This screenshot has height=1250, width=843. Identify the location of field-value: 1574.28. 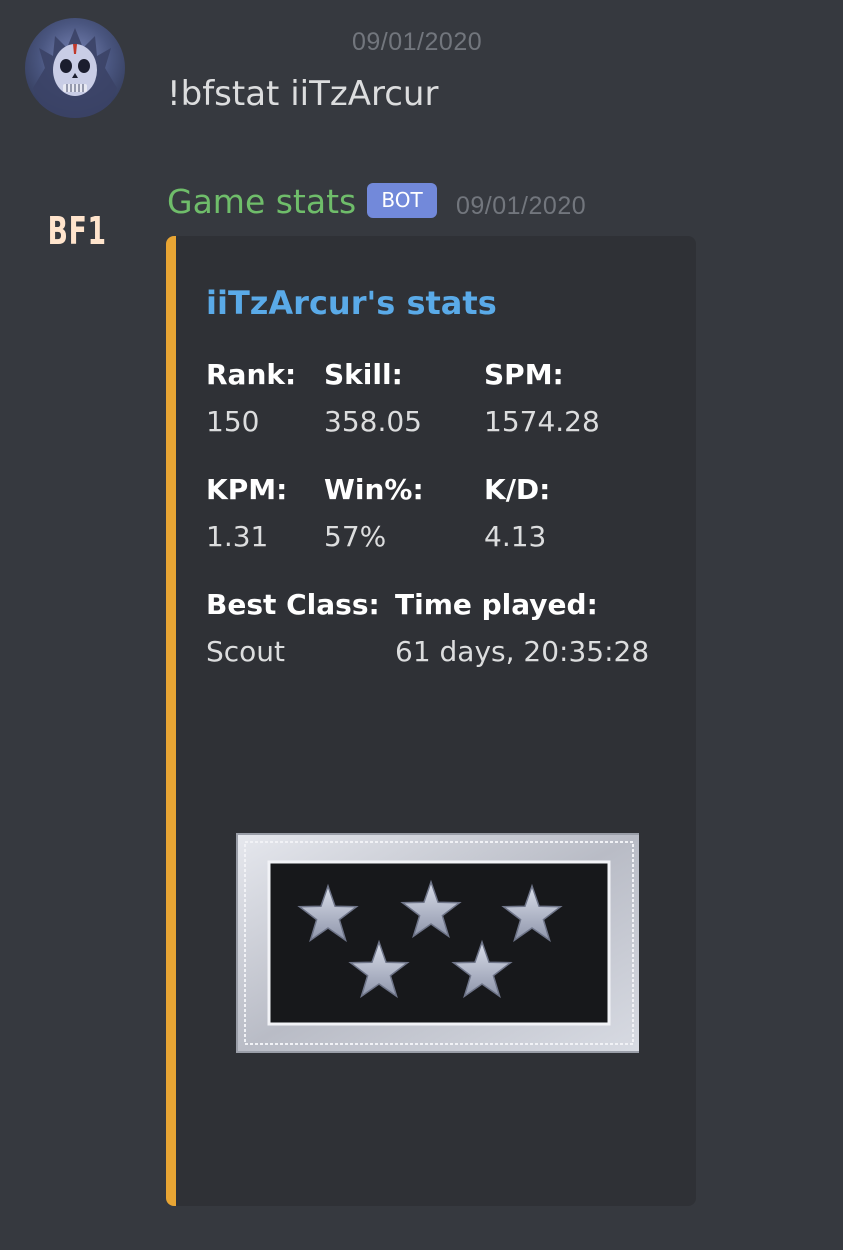
(542, 421).